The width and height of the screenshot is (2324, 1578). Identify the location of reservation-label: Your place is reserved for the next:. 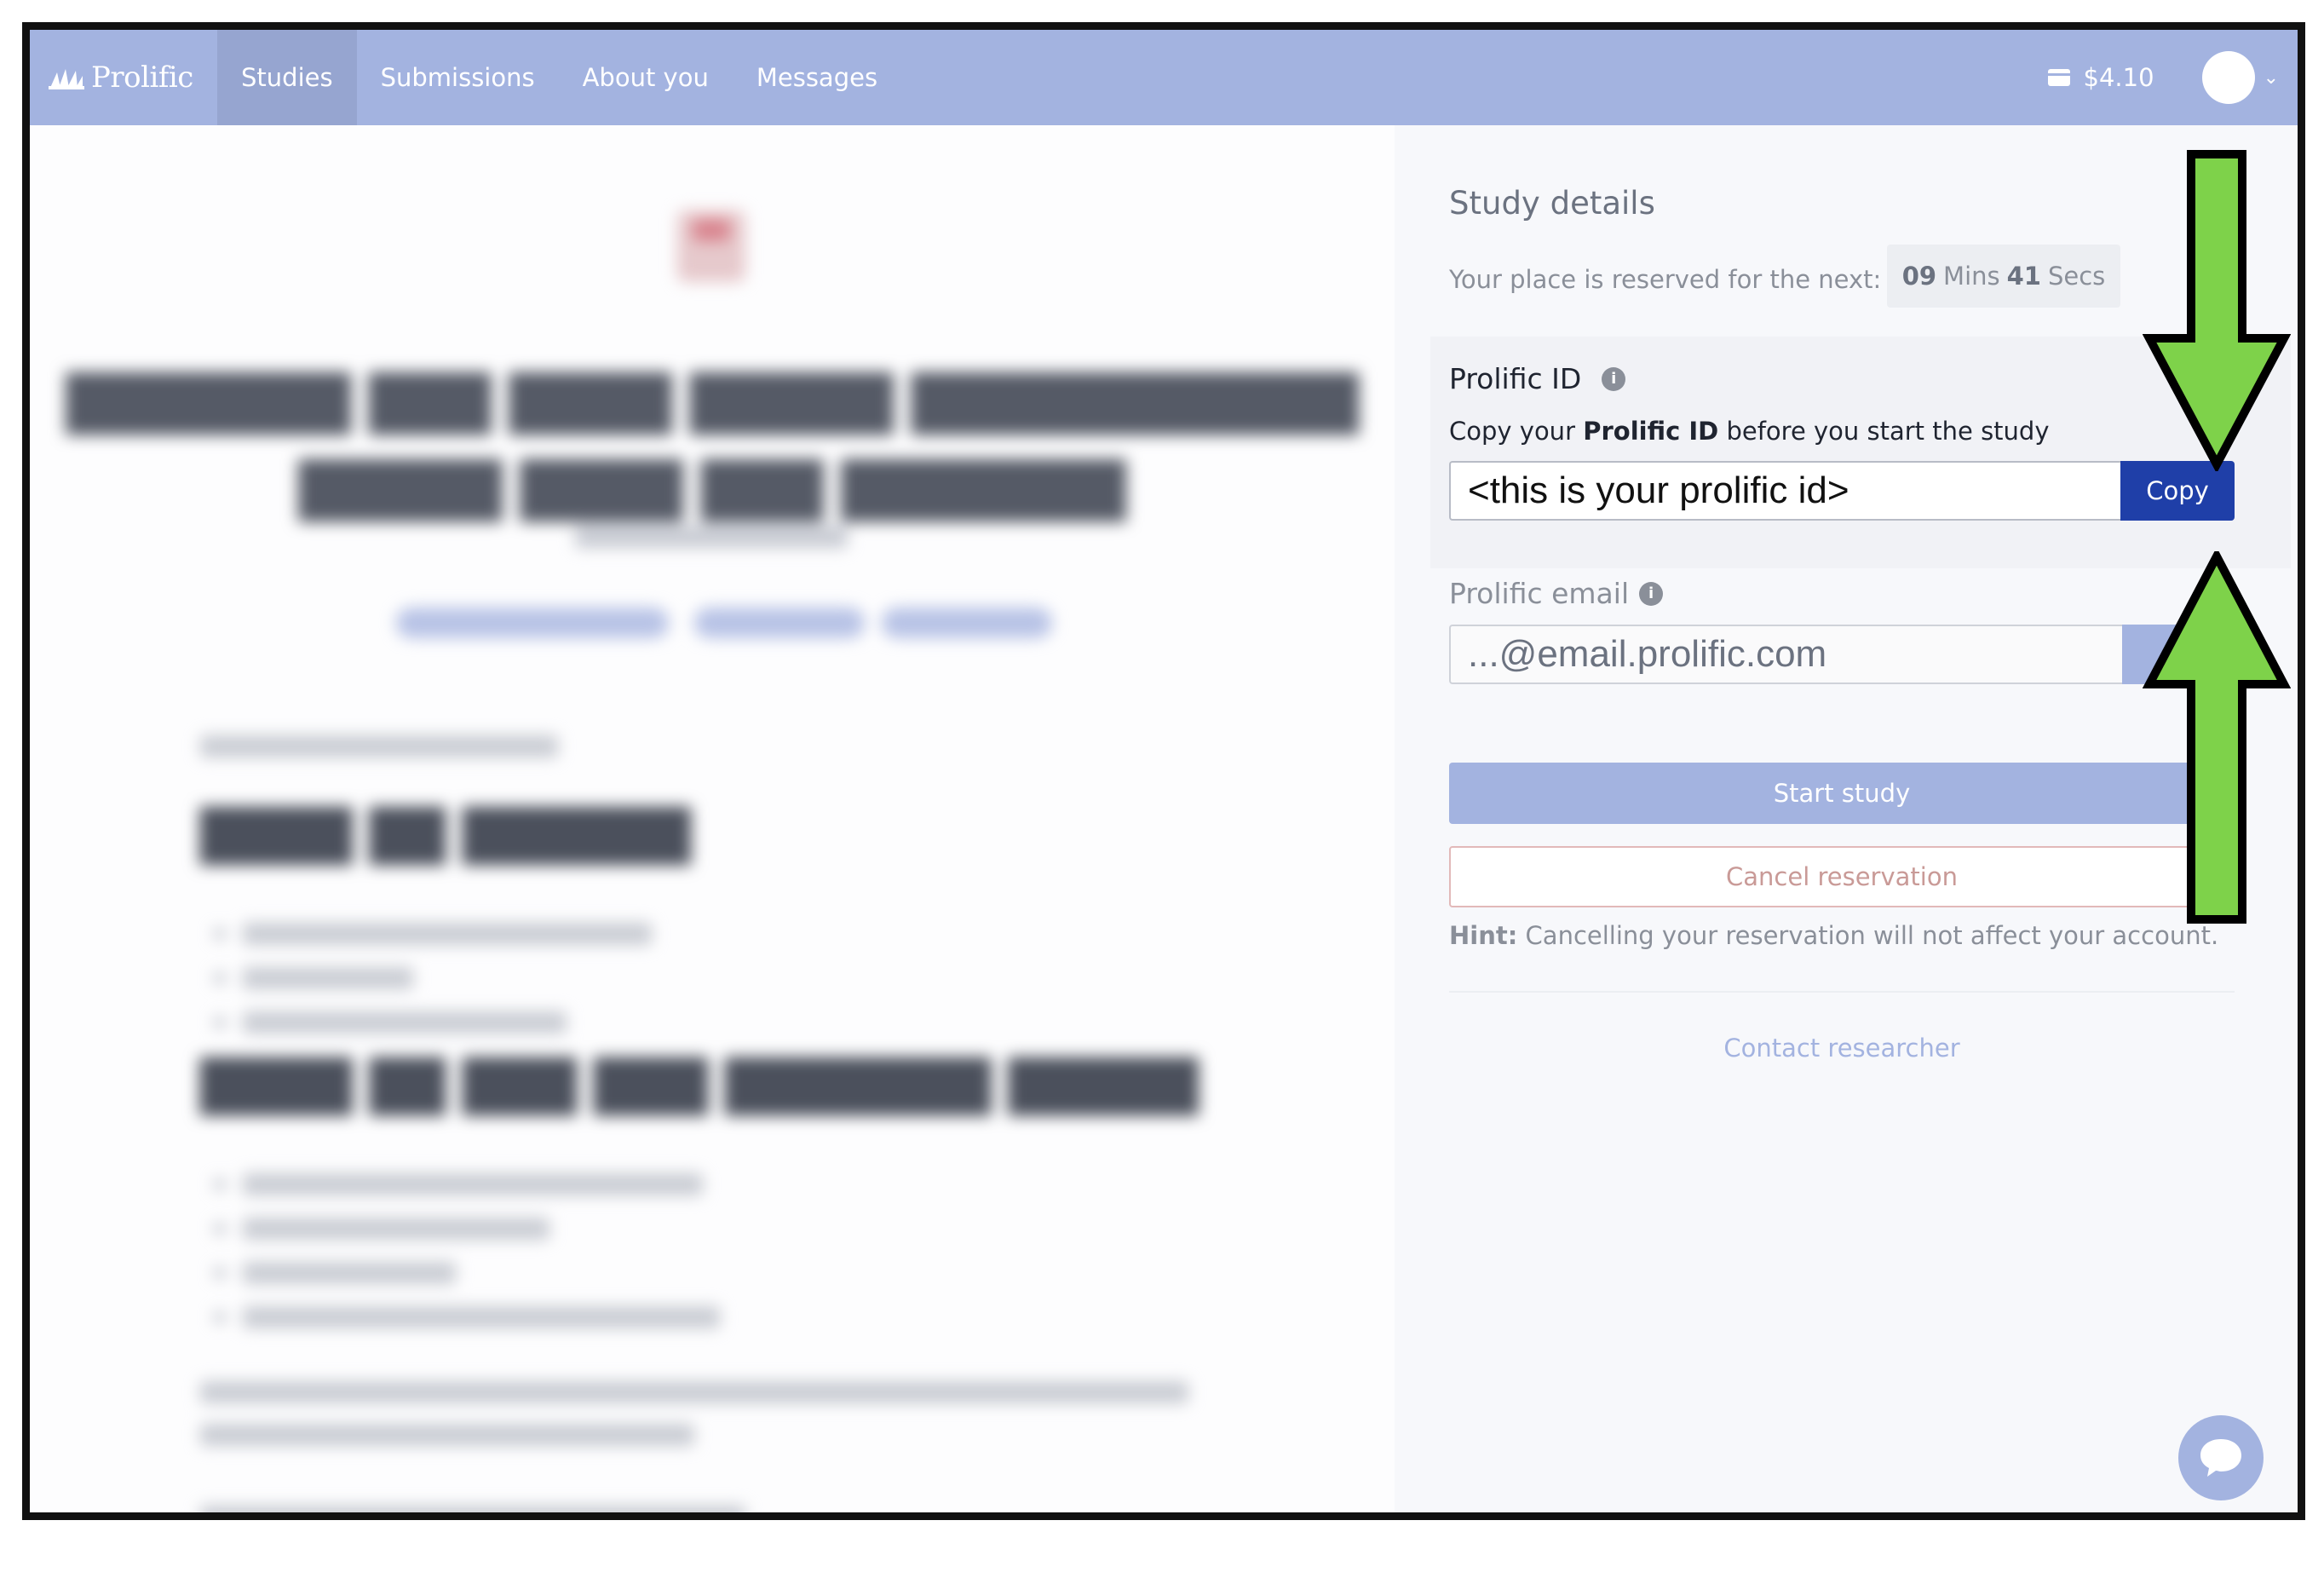
(1665, 279).